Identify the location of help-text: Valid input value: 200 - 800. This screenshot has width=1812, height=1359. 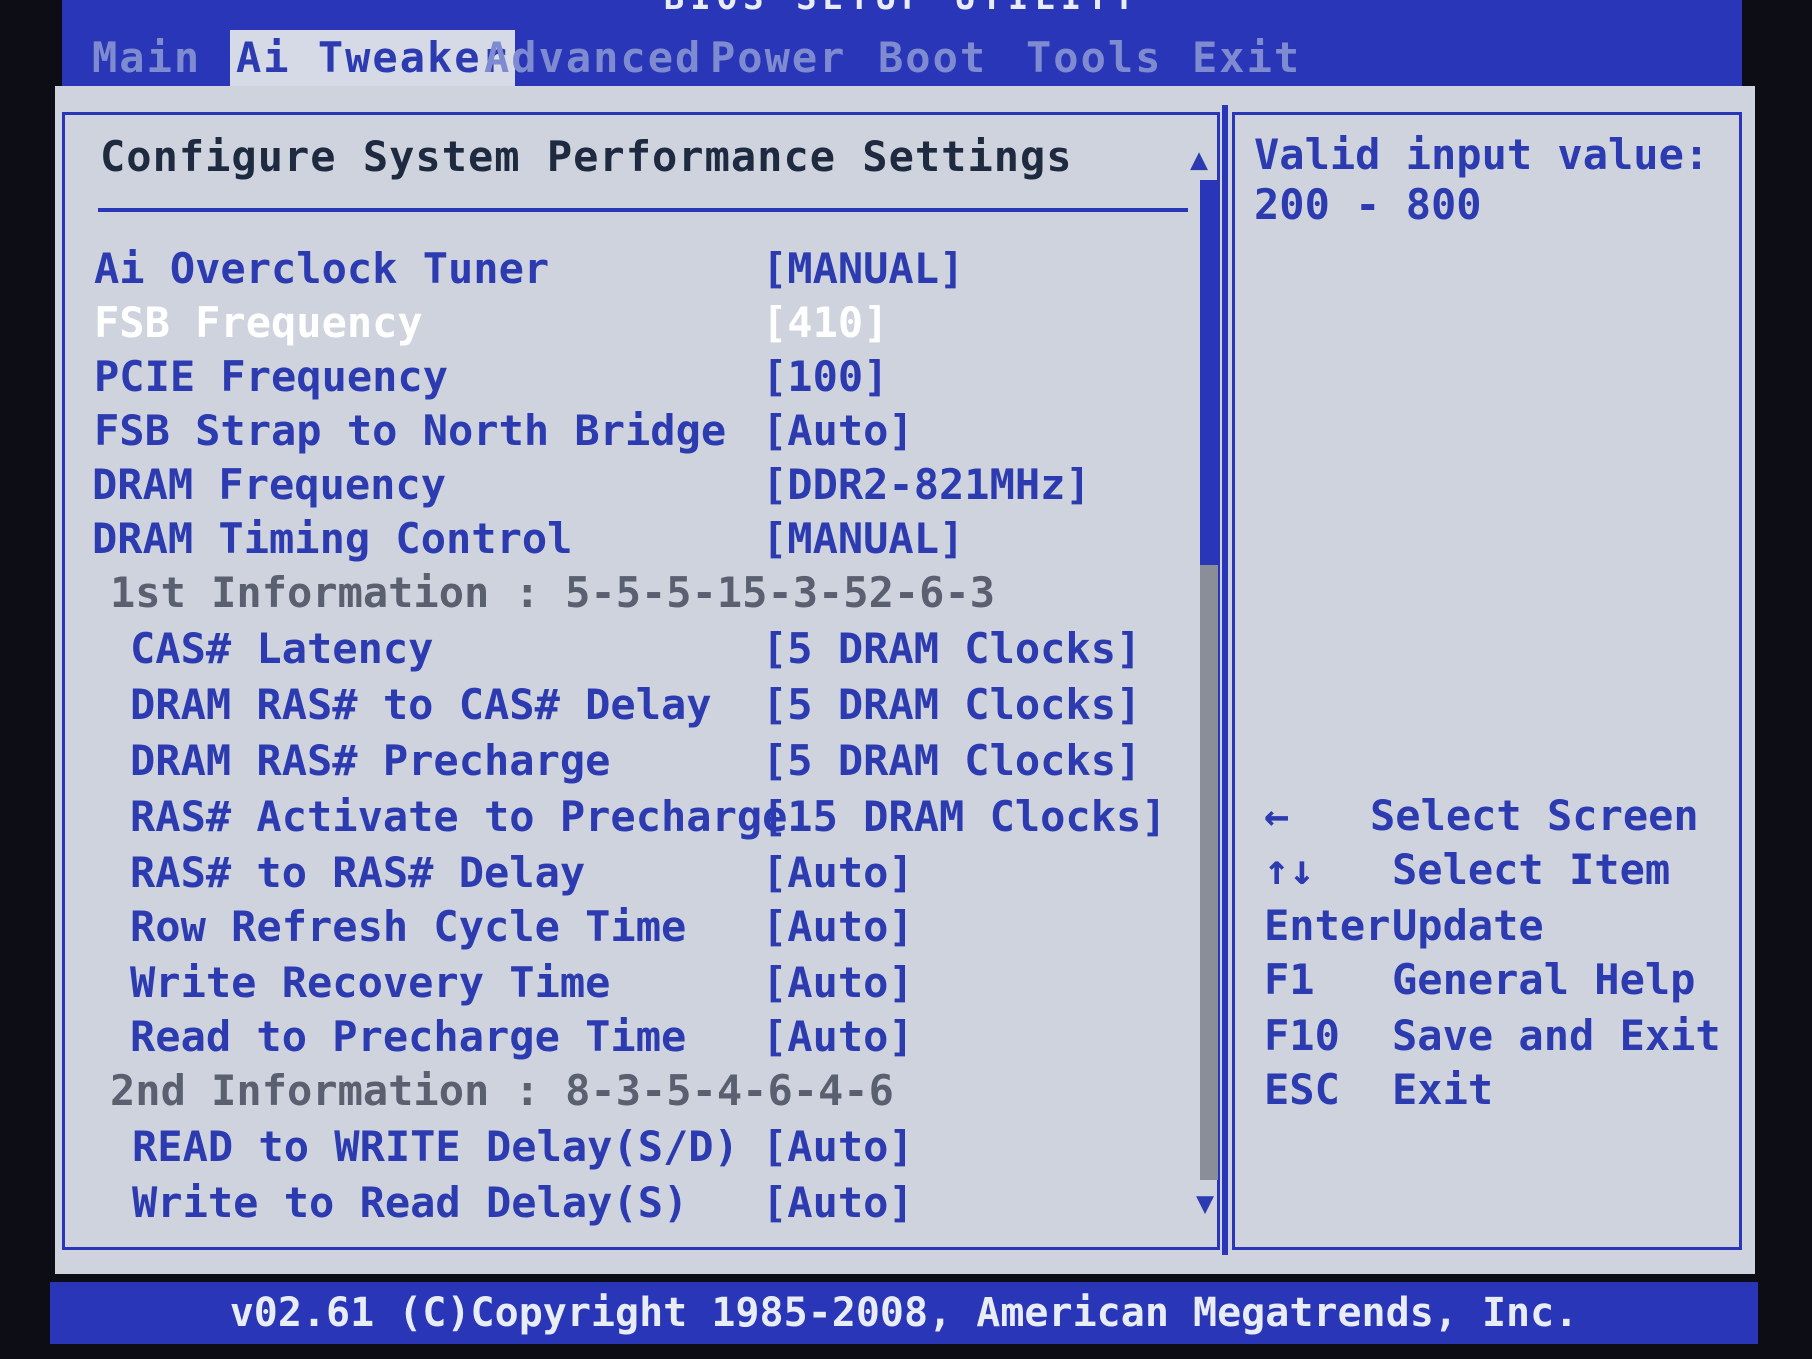
(1481, 180).